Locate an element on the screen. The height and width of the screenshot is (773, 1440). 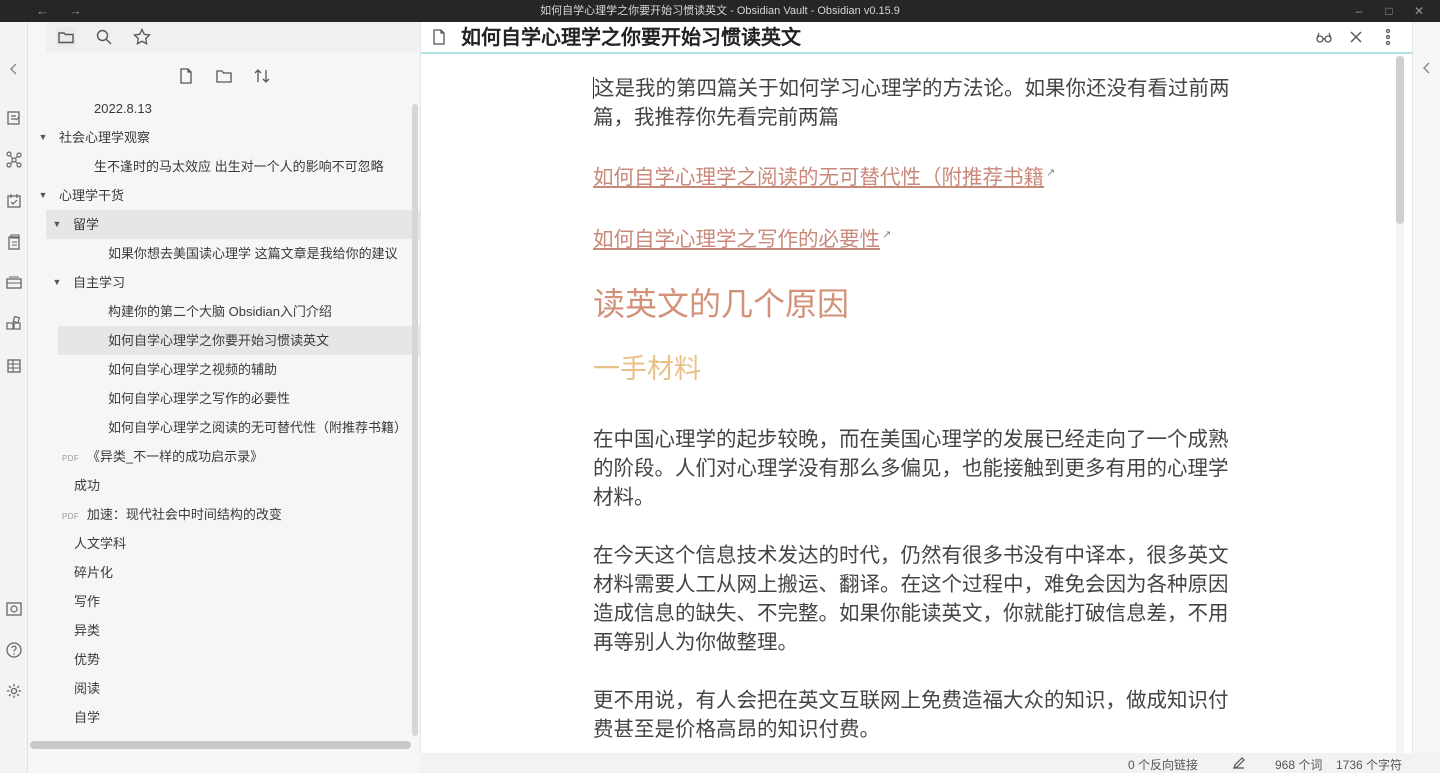
link-line-2: 如何自学心理学之写作的必要性 ↗ is located at coordinates (918, 238).